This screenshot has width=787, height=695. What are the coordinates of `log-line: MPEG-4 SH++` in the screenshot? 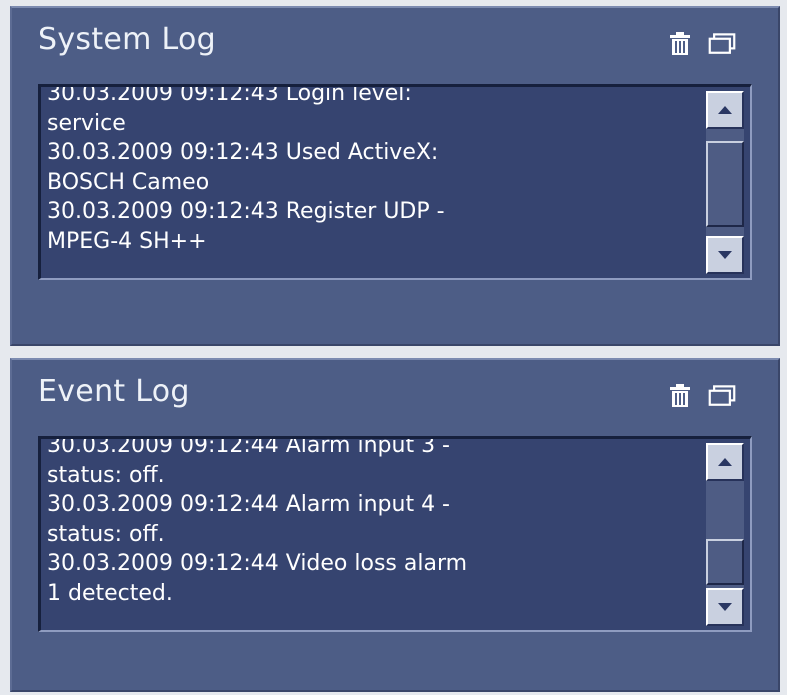 It's located at (127, 241).